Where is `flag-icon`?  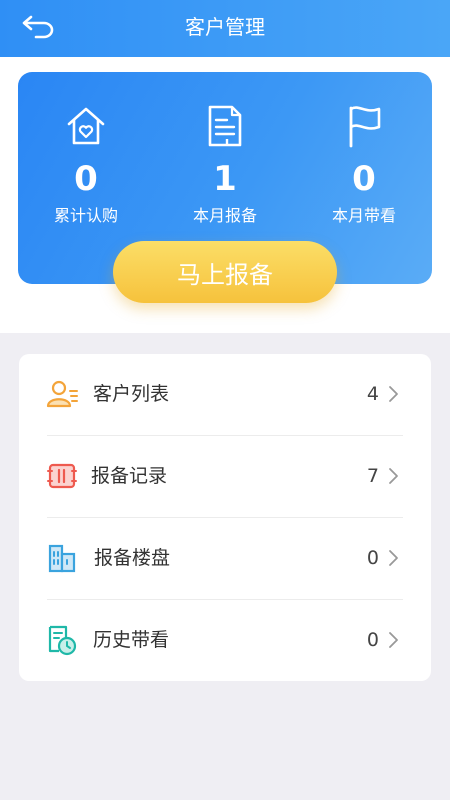
flag-icon is located at coordinates (364, 126).